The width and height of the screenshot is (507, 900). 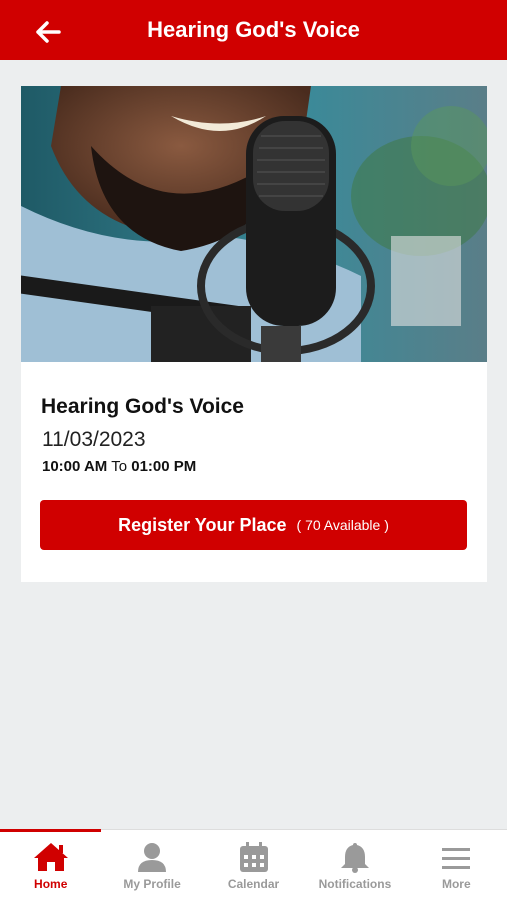 I want to click on calendar-icon, so click(x=253, y=857).